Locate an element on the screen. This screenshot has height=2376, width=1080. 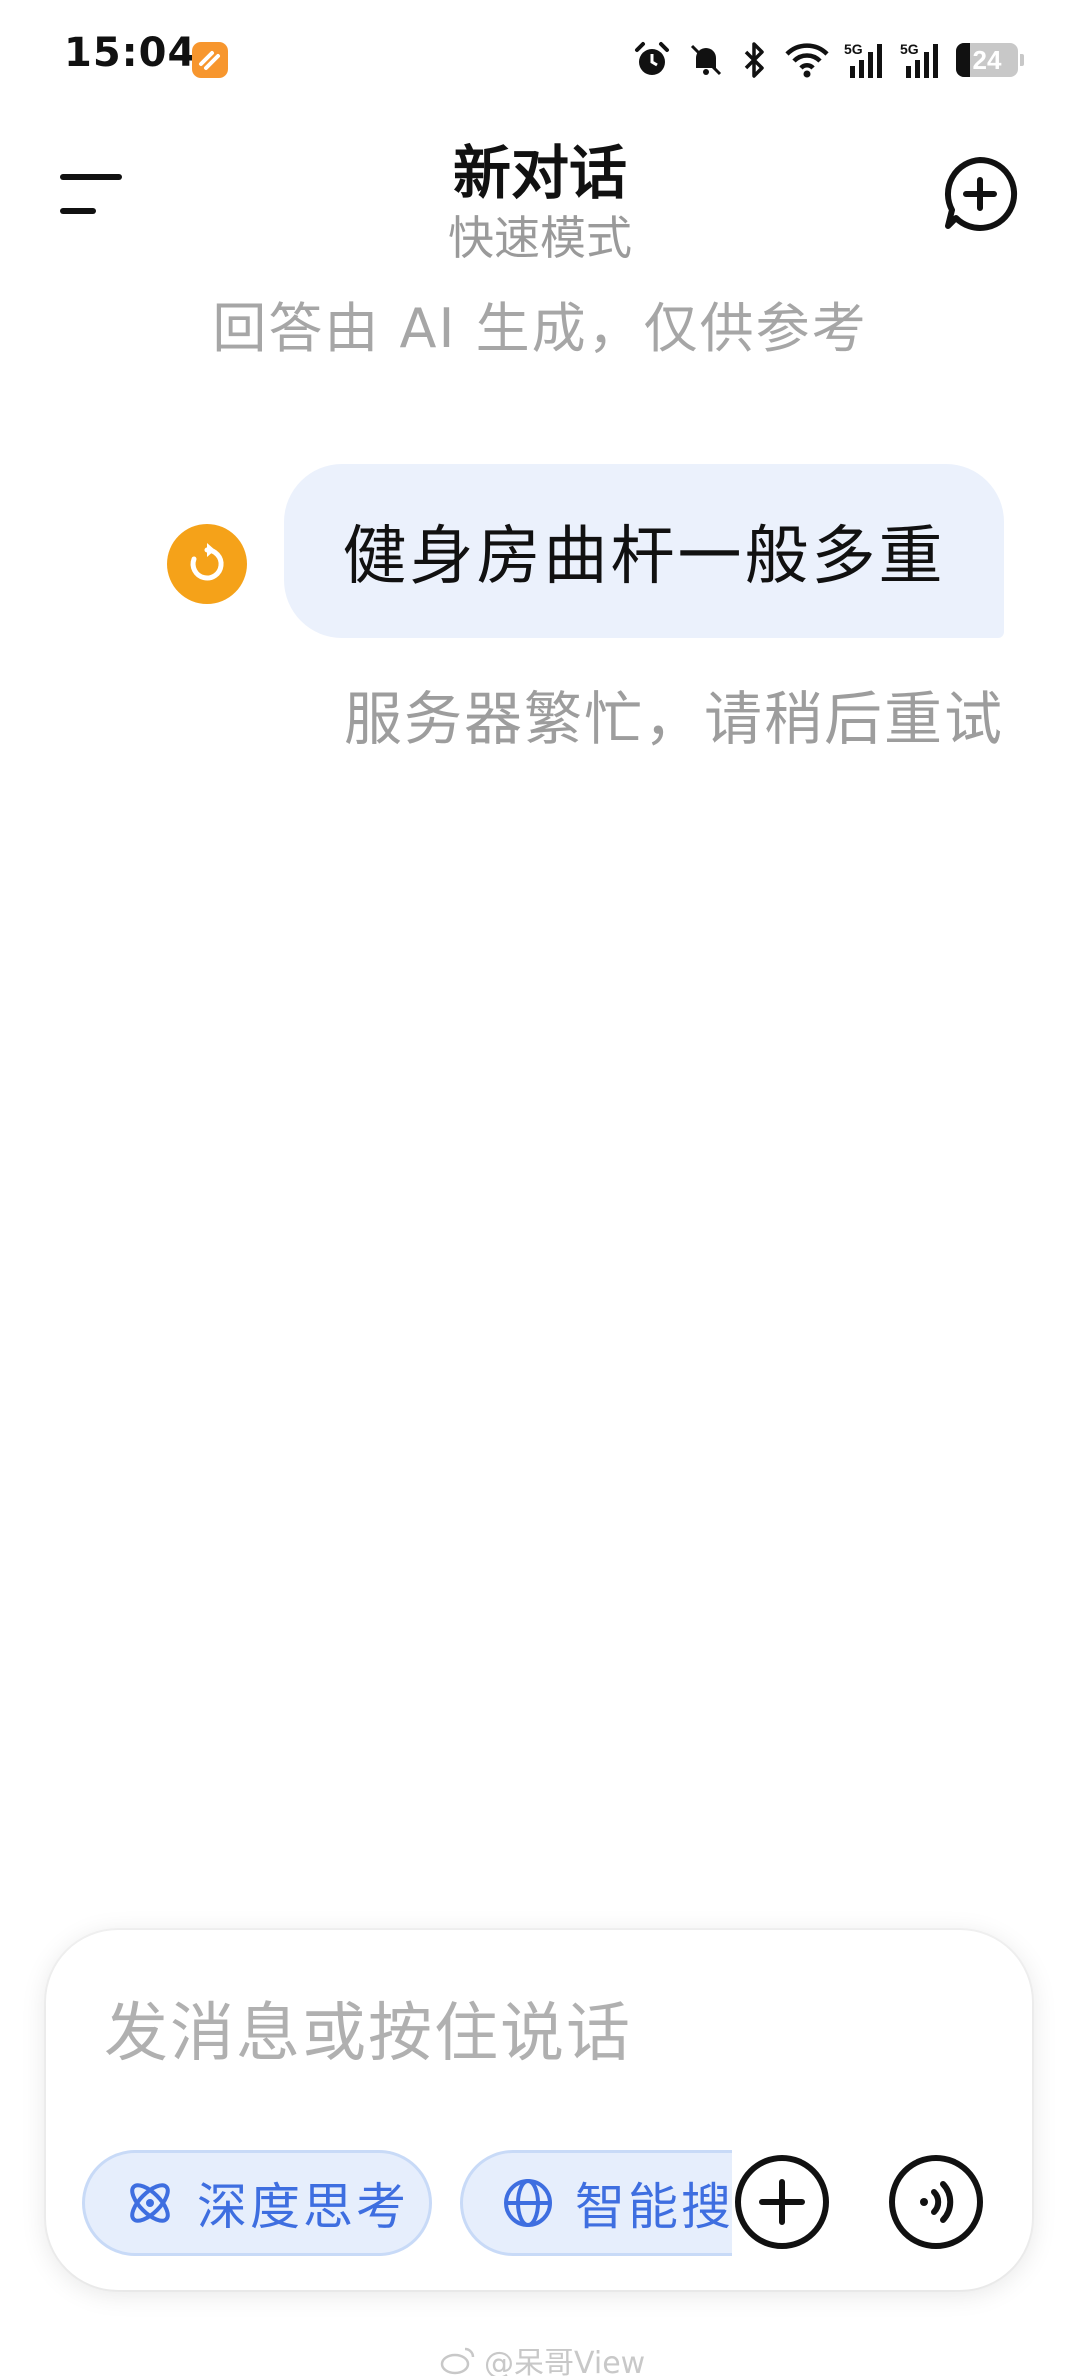
mute-icon is located at coordinates (706, 60).